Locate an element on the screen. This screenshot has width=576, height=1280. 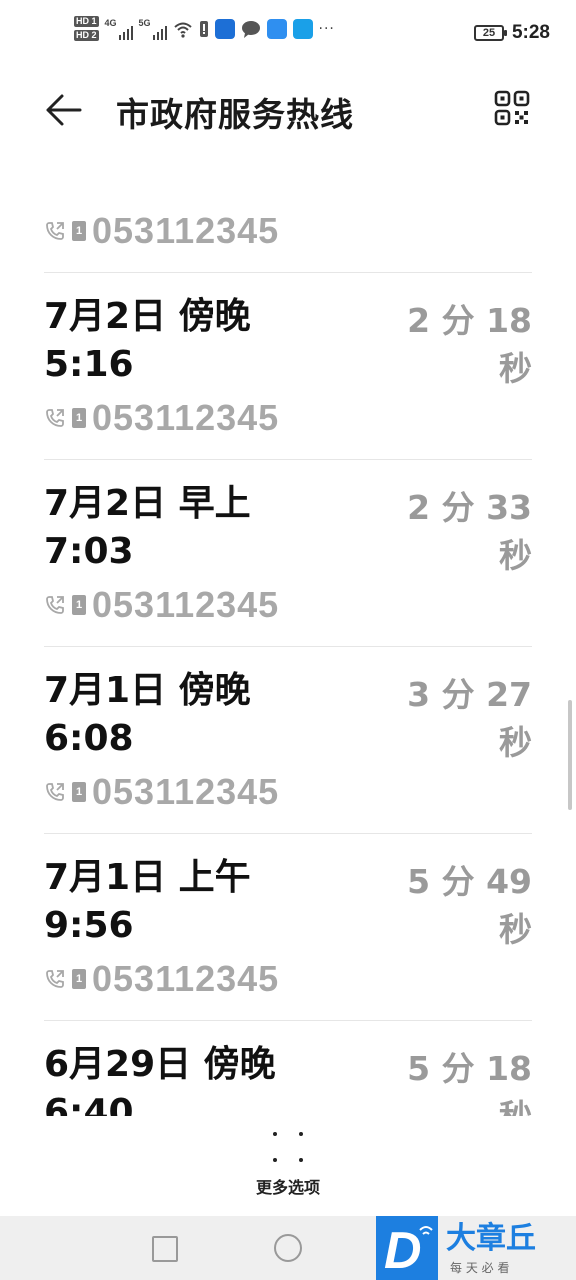
clock: 5:28 is located at coordinates (530, 32).